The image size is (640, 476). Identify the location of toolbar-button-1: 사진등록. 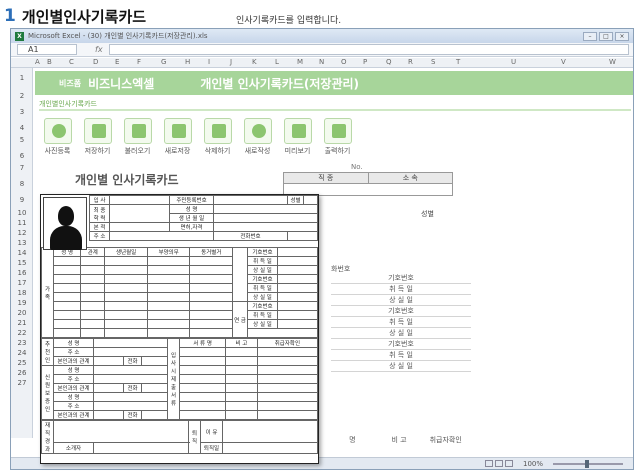
(57, 139).